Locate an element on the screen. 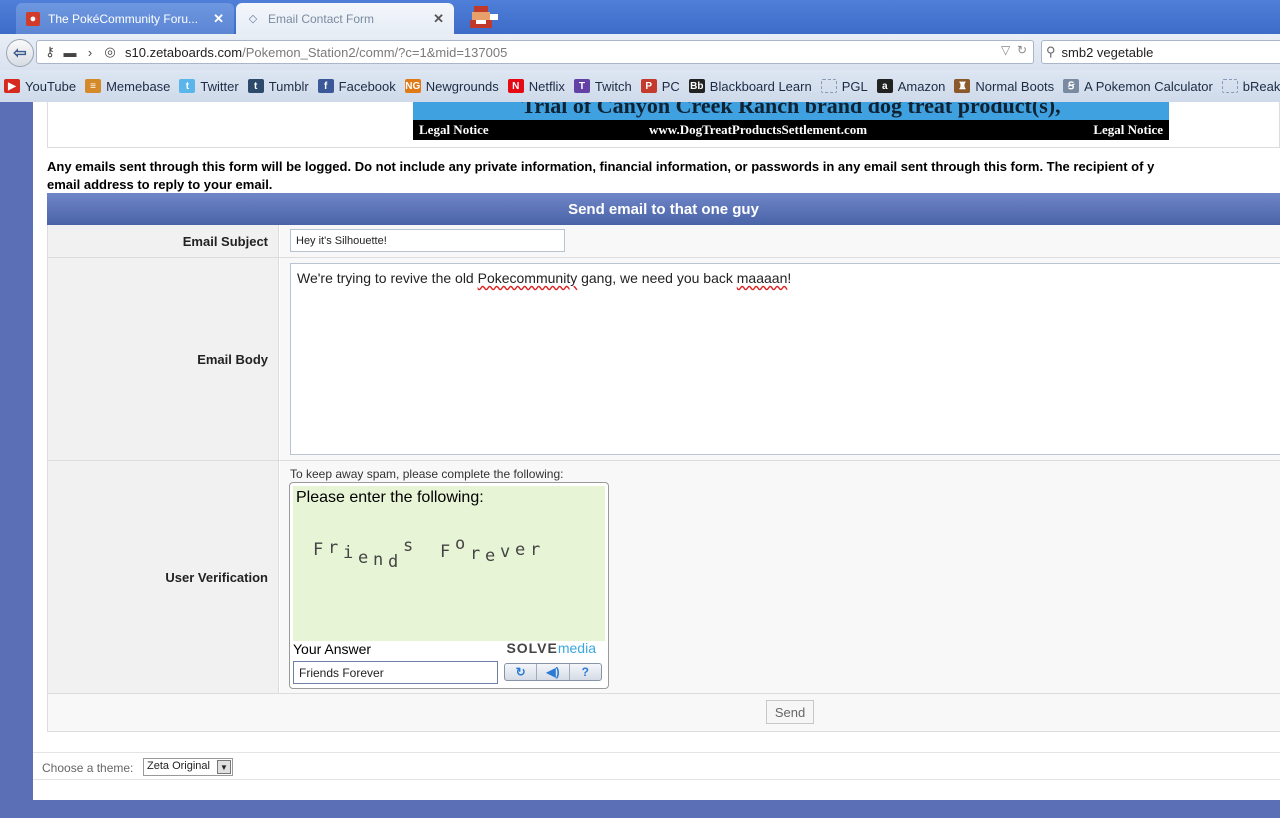 The image size is (1280, 818). subject-field-cell: Hey it's Silhouette! is located at coordinates (780, 241).